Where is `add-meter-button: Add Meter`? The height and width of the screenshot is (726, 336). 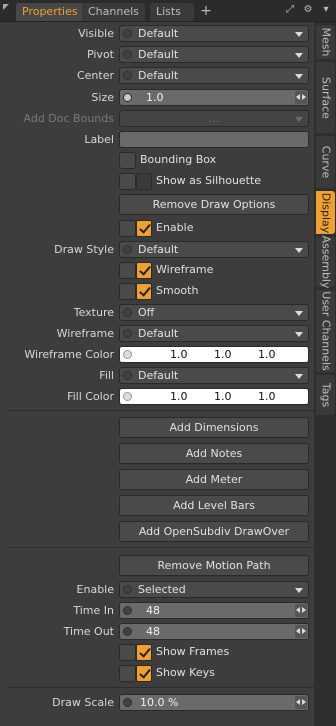 add-meter-button: Add Meter is located at coordinates (214, 479).